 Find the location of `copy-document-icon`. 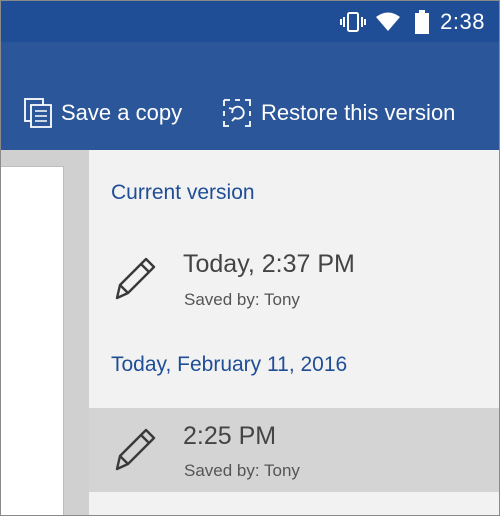

copy-document-icon is located at coordinates (38, 113).